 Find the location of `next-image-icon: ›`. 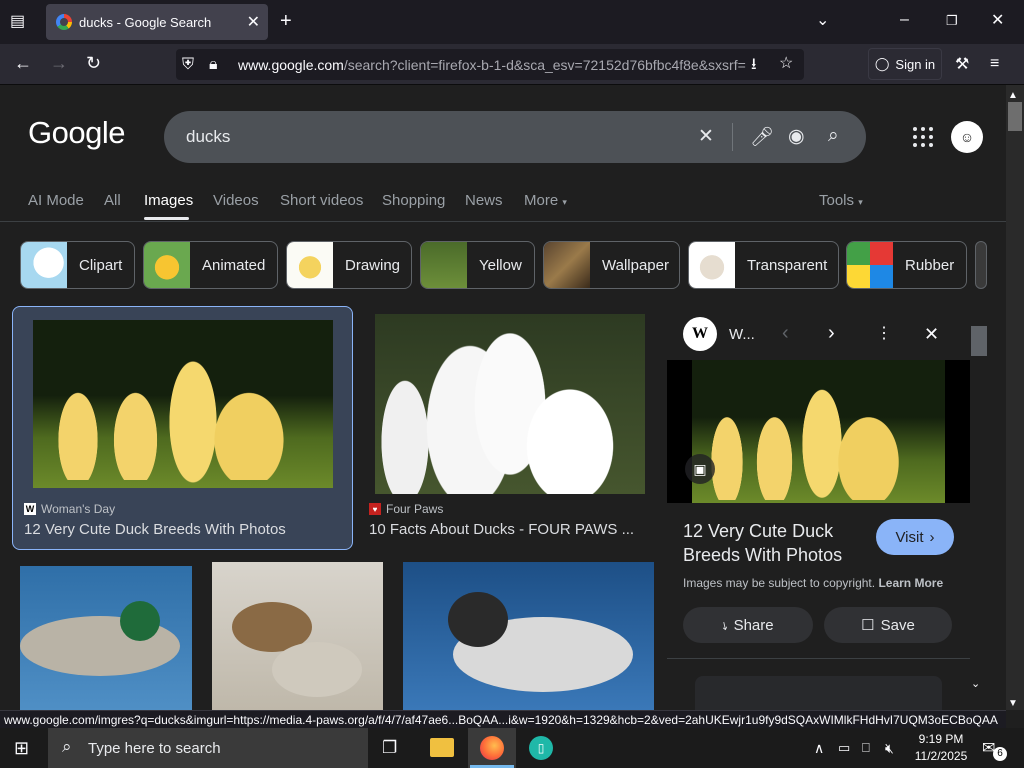

next-image-icon: › is located at coordinates (831, 333).